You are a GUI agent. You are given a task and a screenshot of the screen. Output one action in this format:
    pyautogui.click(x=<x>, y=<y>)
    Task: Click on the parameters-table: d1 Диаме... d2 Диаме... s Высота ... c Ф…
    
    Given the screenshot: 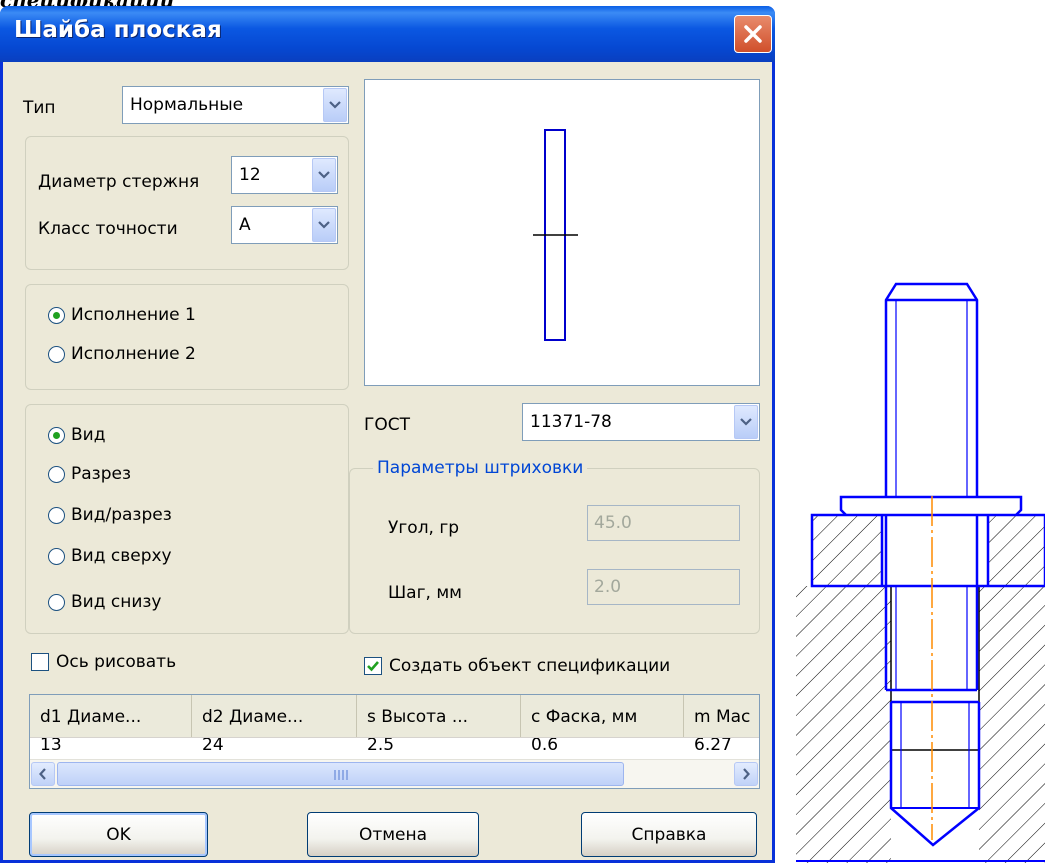 What is the action you would take?
    pyautogui.click(x=394, y=741)
    